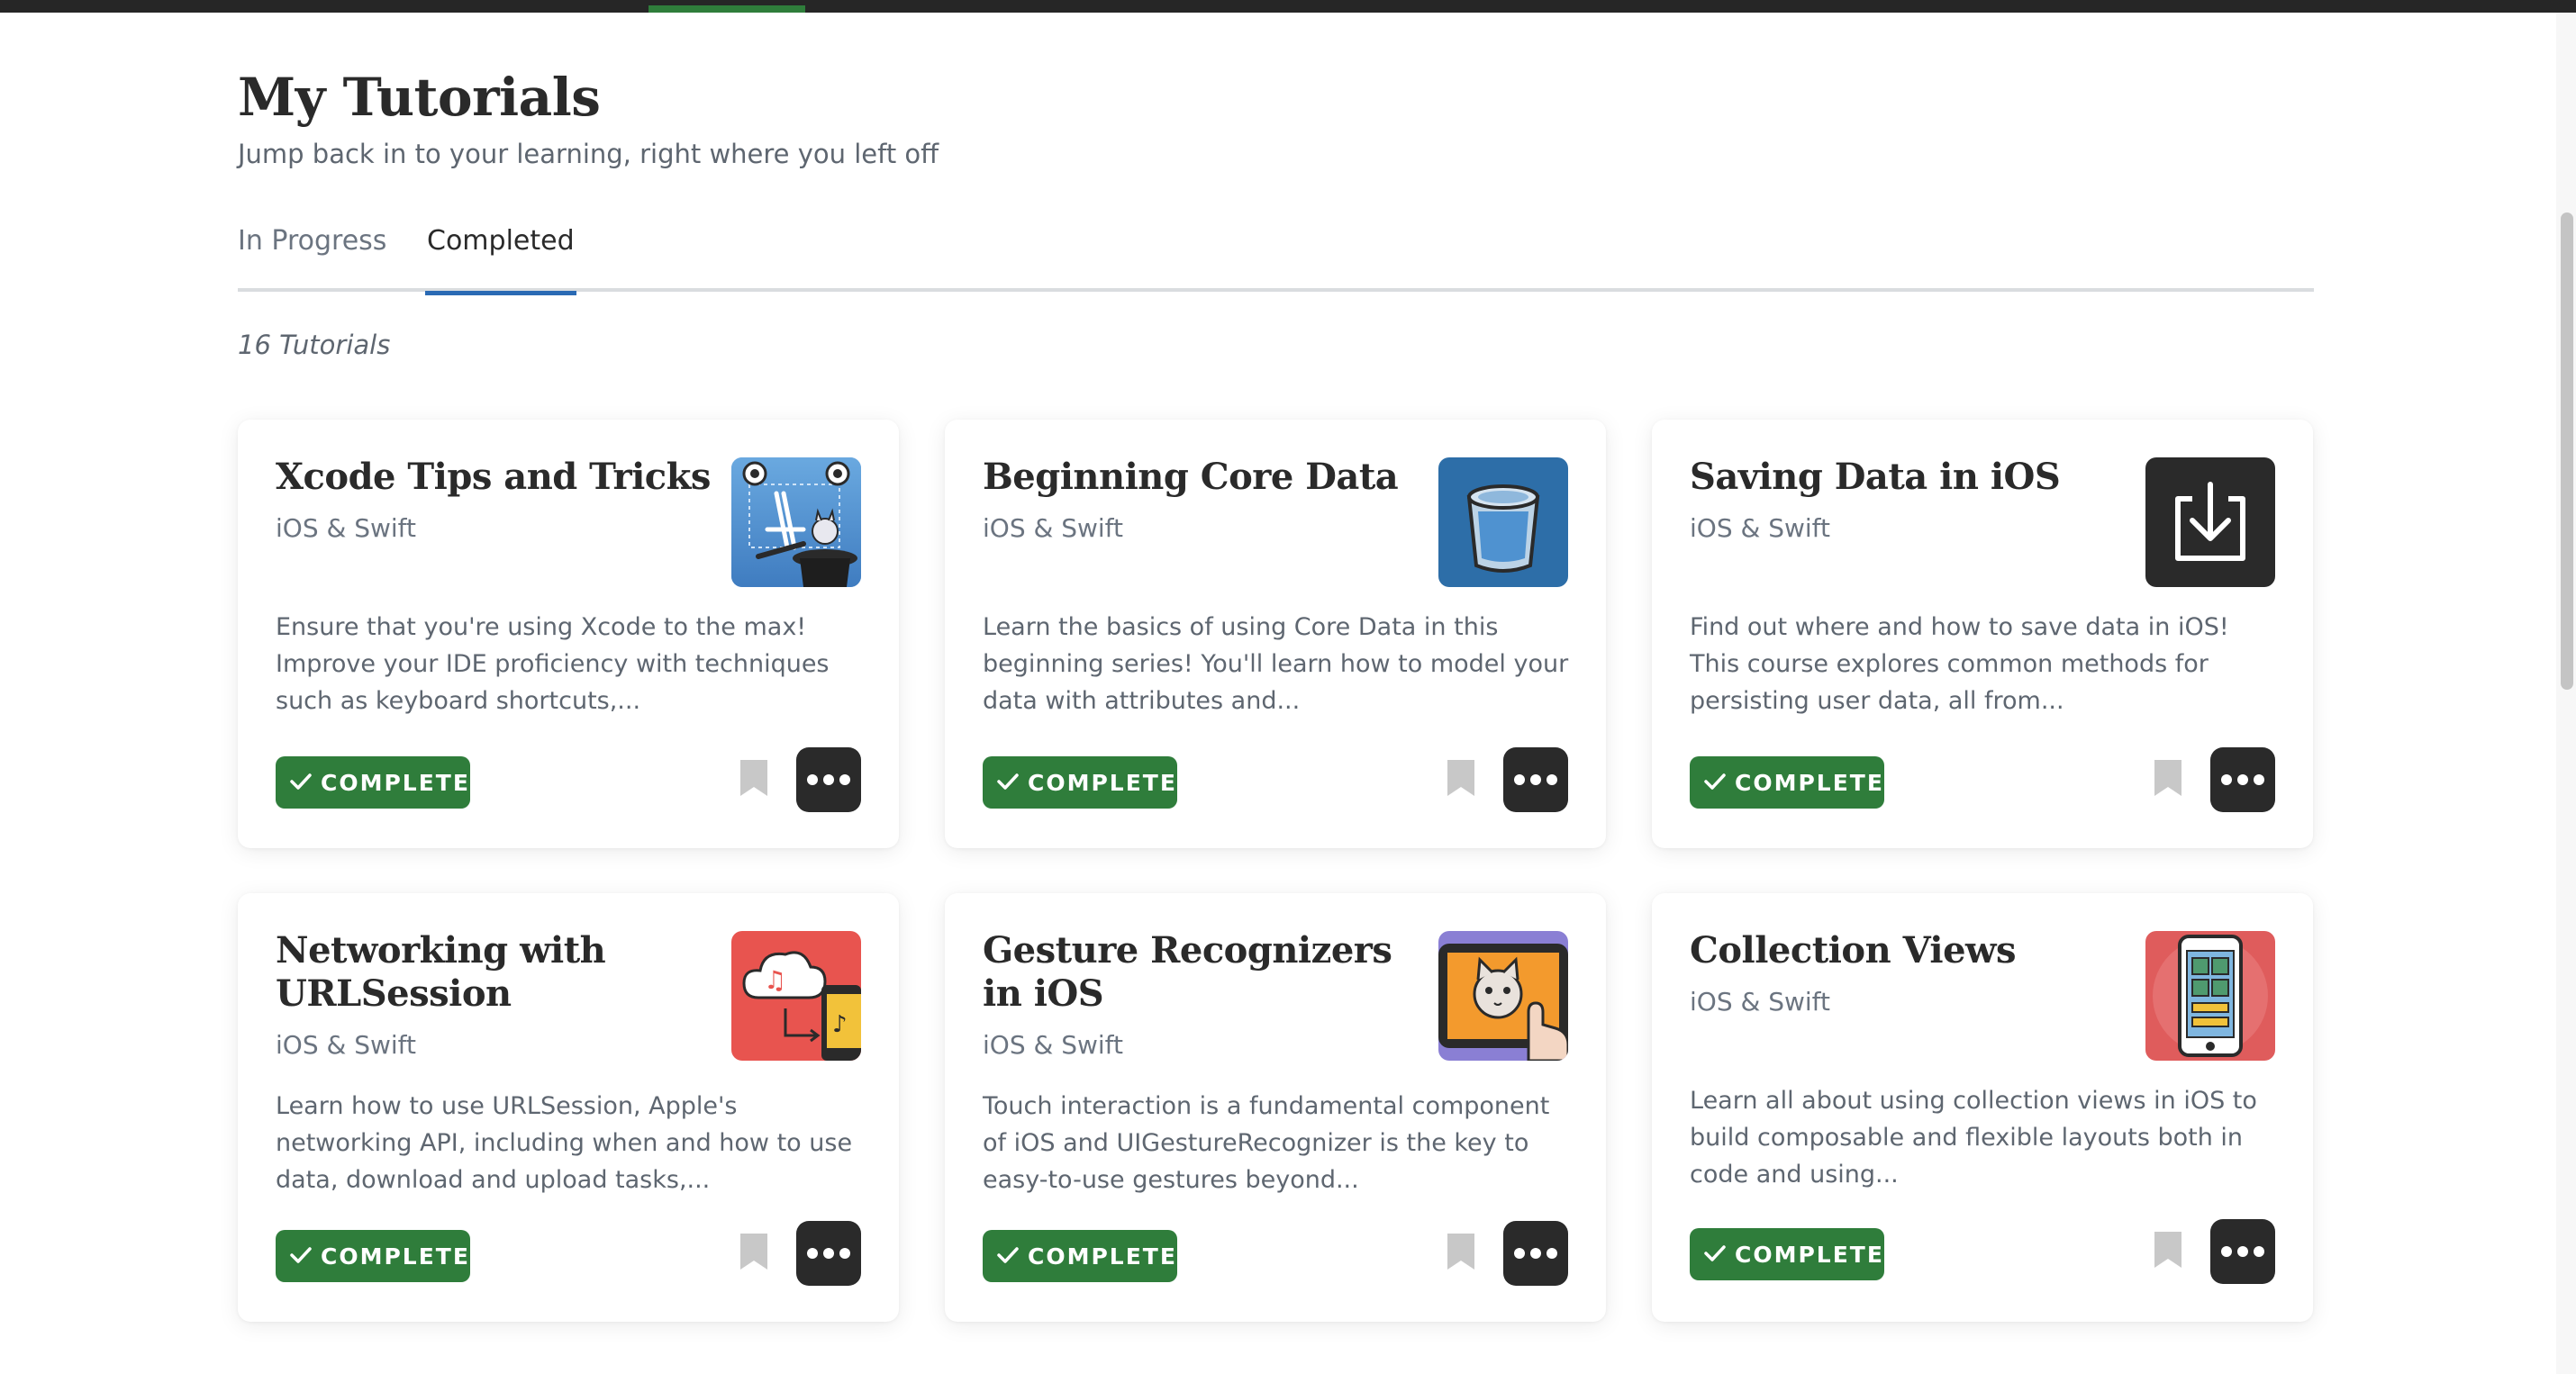  Describe the element at coordinates (2566, 693) in the screenshot. I see `page-scrollbar` at that location.